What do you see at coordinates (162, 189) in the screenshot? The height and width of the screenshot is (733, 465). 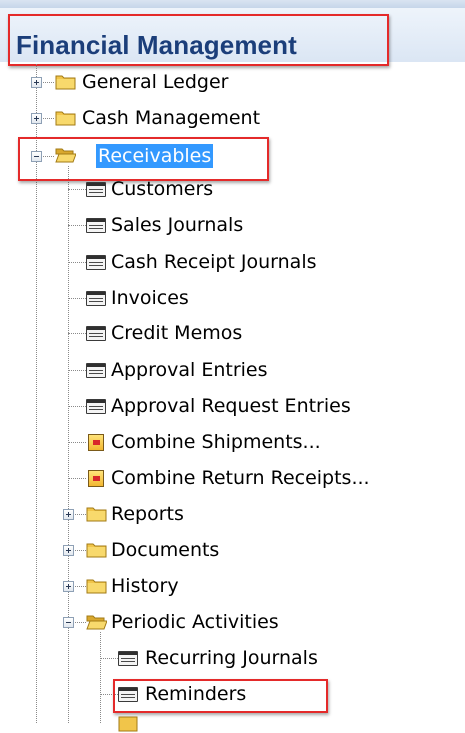 I see `tree-item-customers: Customers` at bounding box center [162, 189].